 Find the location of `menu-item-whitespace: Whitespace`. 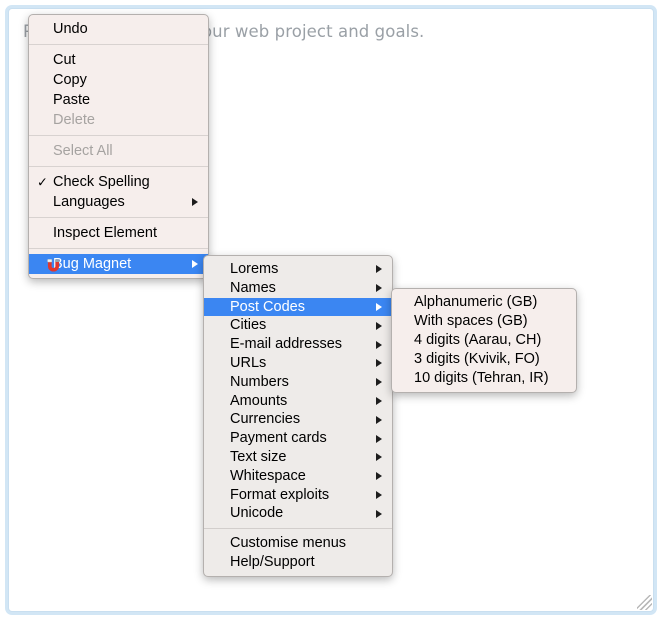

menu-item-whitespace: Whitespace is located at coordinates (298, 476).